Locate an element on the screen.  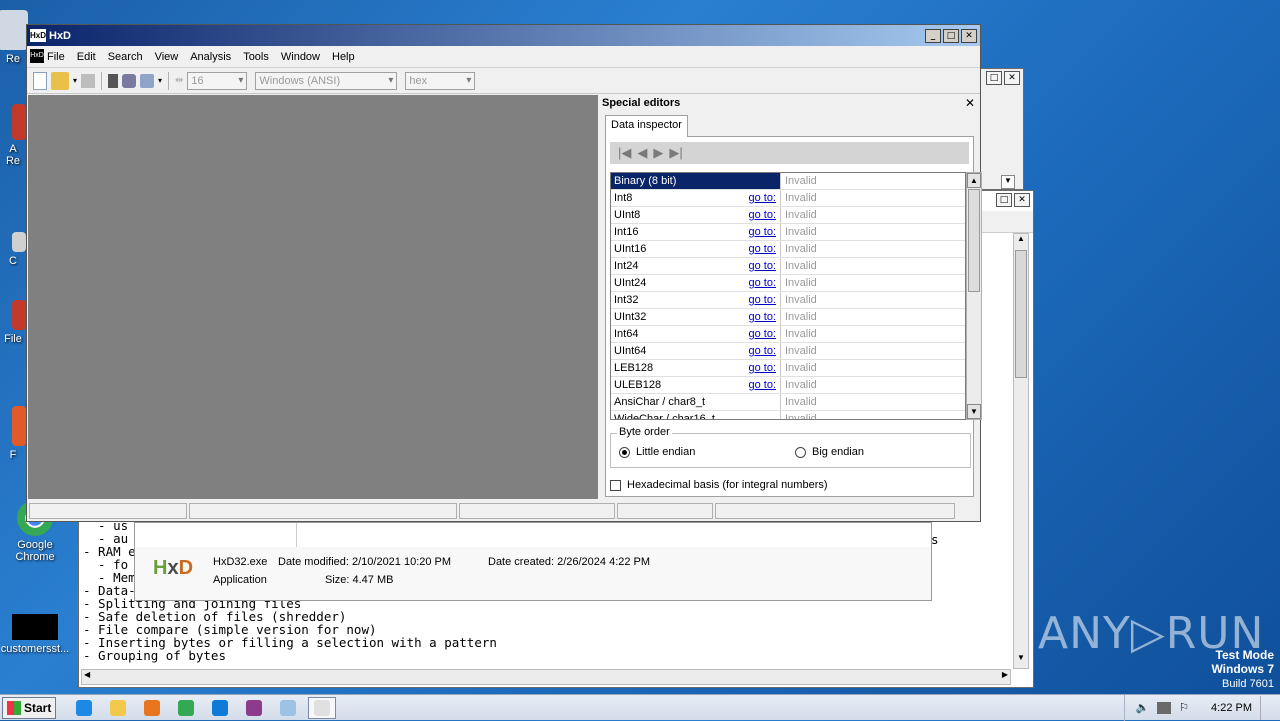
inspector-row: WideChar / char16_t Invalid is located at coordinates (788, 415).